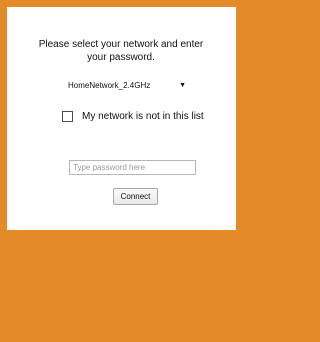 The image size is (320, 342). Describe the element at coordinates (182, 85) in the screenshot. I see `dropdown-arrow-icon: ▼` at that location.